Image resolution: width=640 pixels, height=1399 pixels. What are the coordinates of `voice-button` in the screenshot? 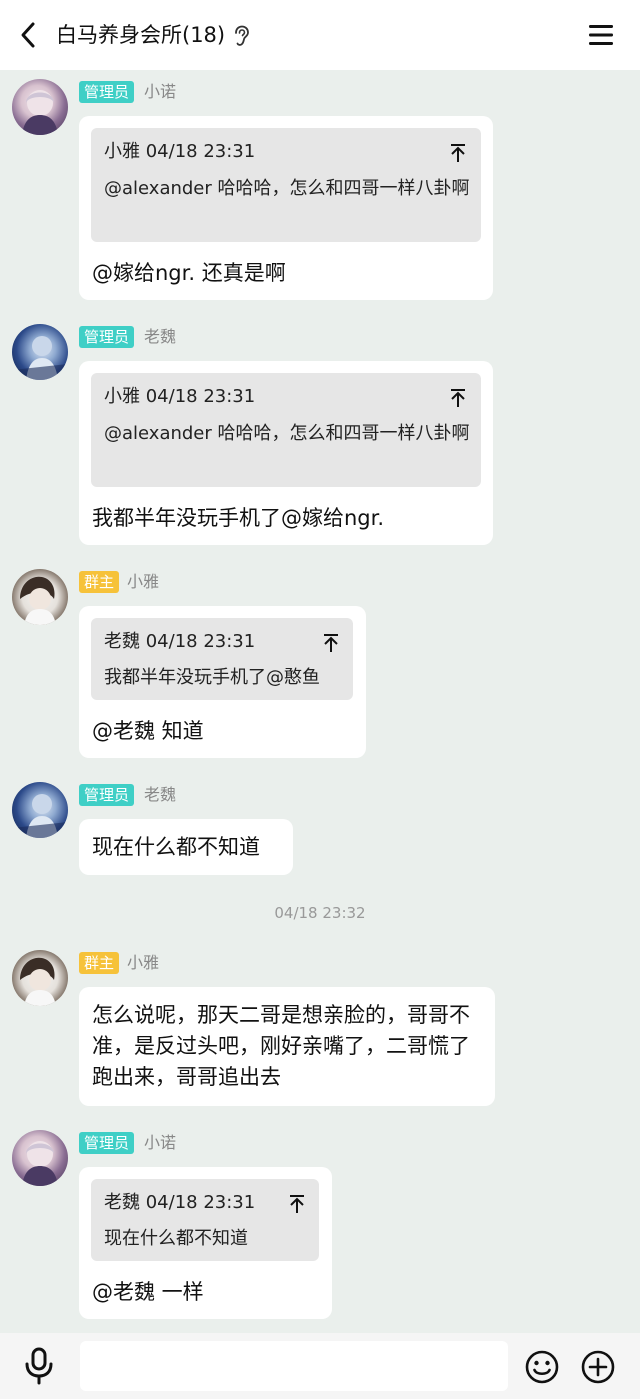 It's located at (39, 1366).